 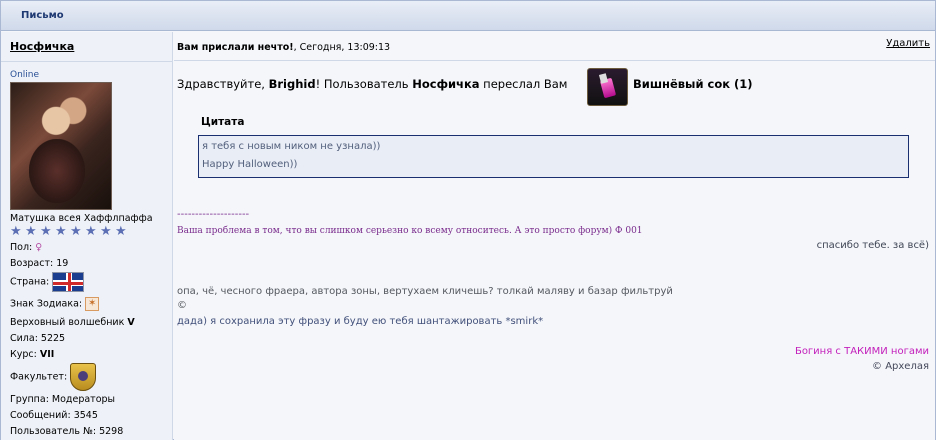 I want to click on hufflepuff-crest-icon, so click(x=83, y=377).